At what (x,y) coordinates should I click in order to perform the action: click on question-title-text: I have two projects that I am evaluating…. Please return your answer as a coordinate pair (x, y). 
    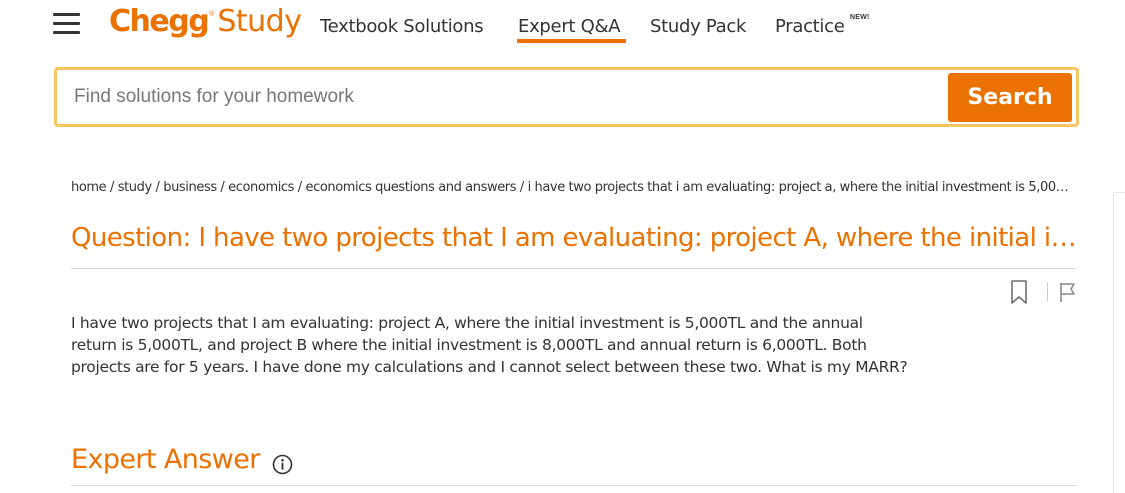
    Looking at the image, I should click on (639, 238).